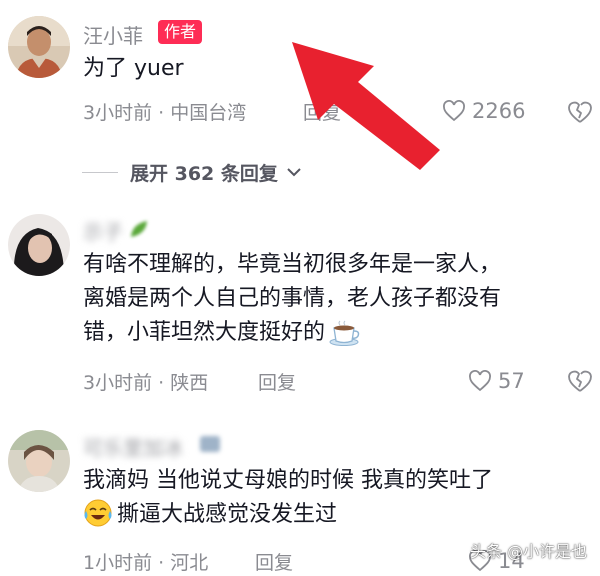 The image size is (600, 576). What do you see at coordinates (146, 563) in the screenshot?
I see `comment-meta: 1小时前 · 河北` at bounding box center [146, 563].